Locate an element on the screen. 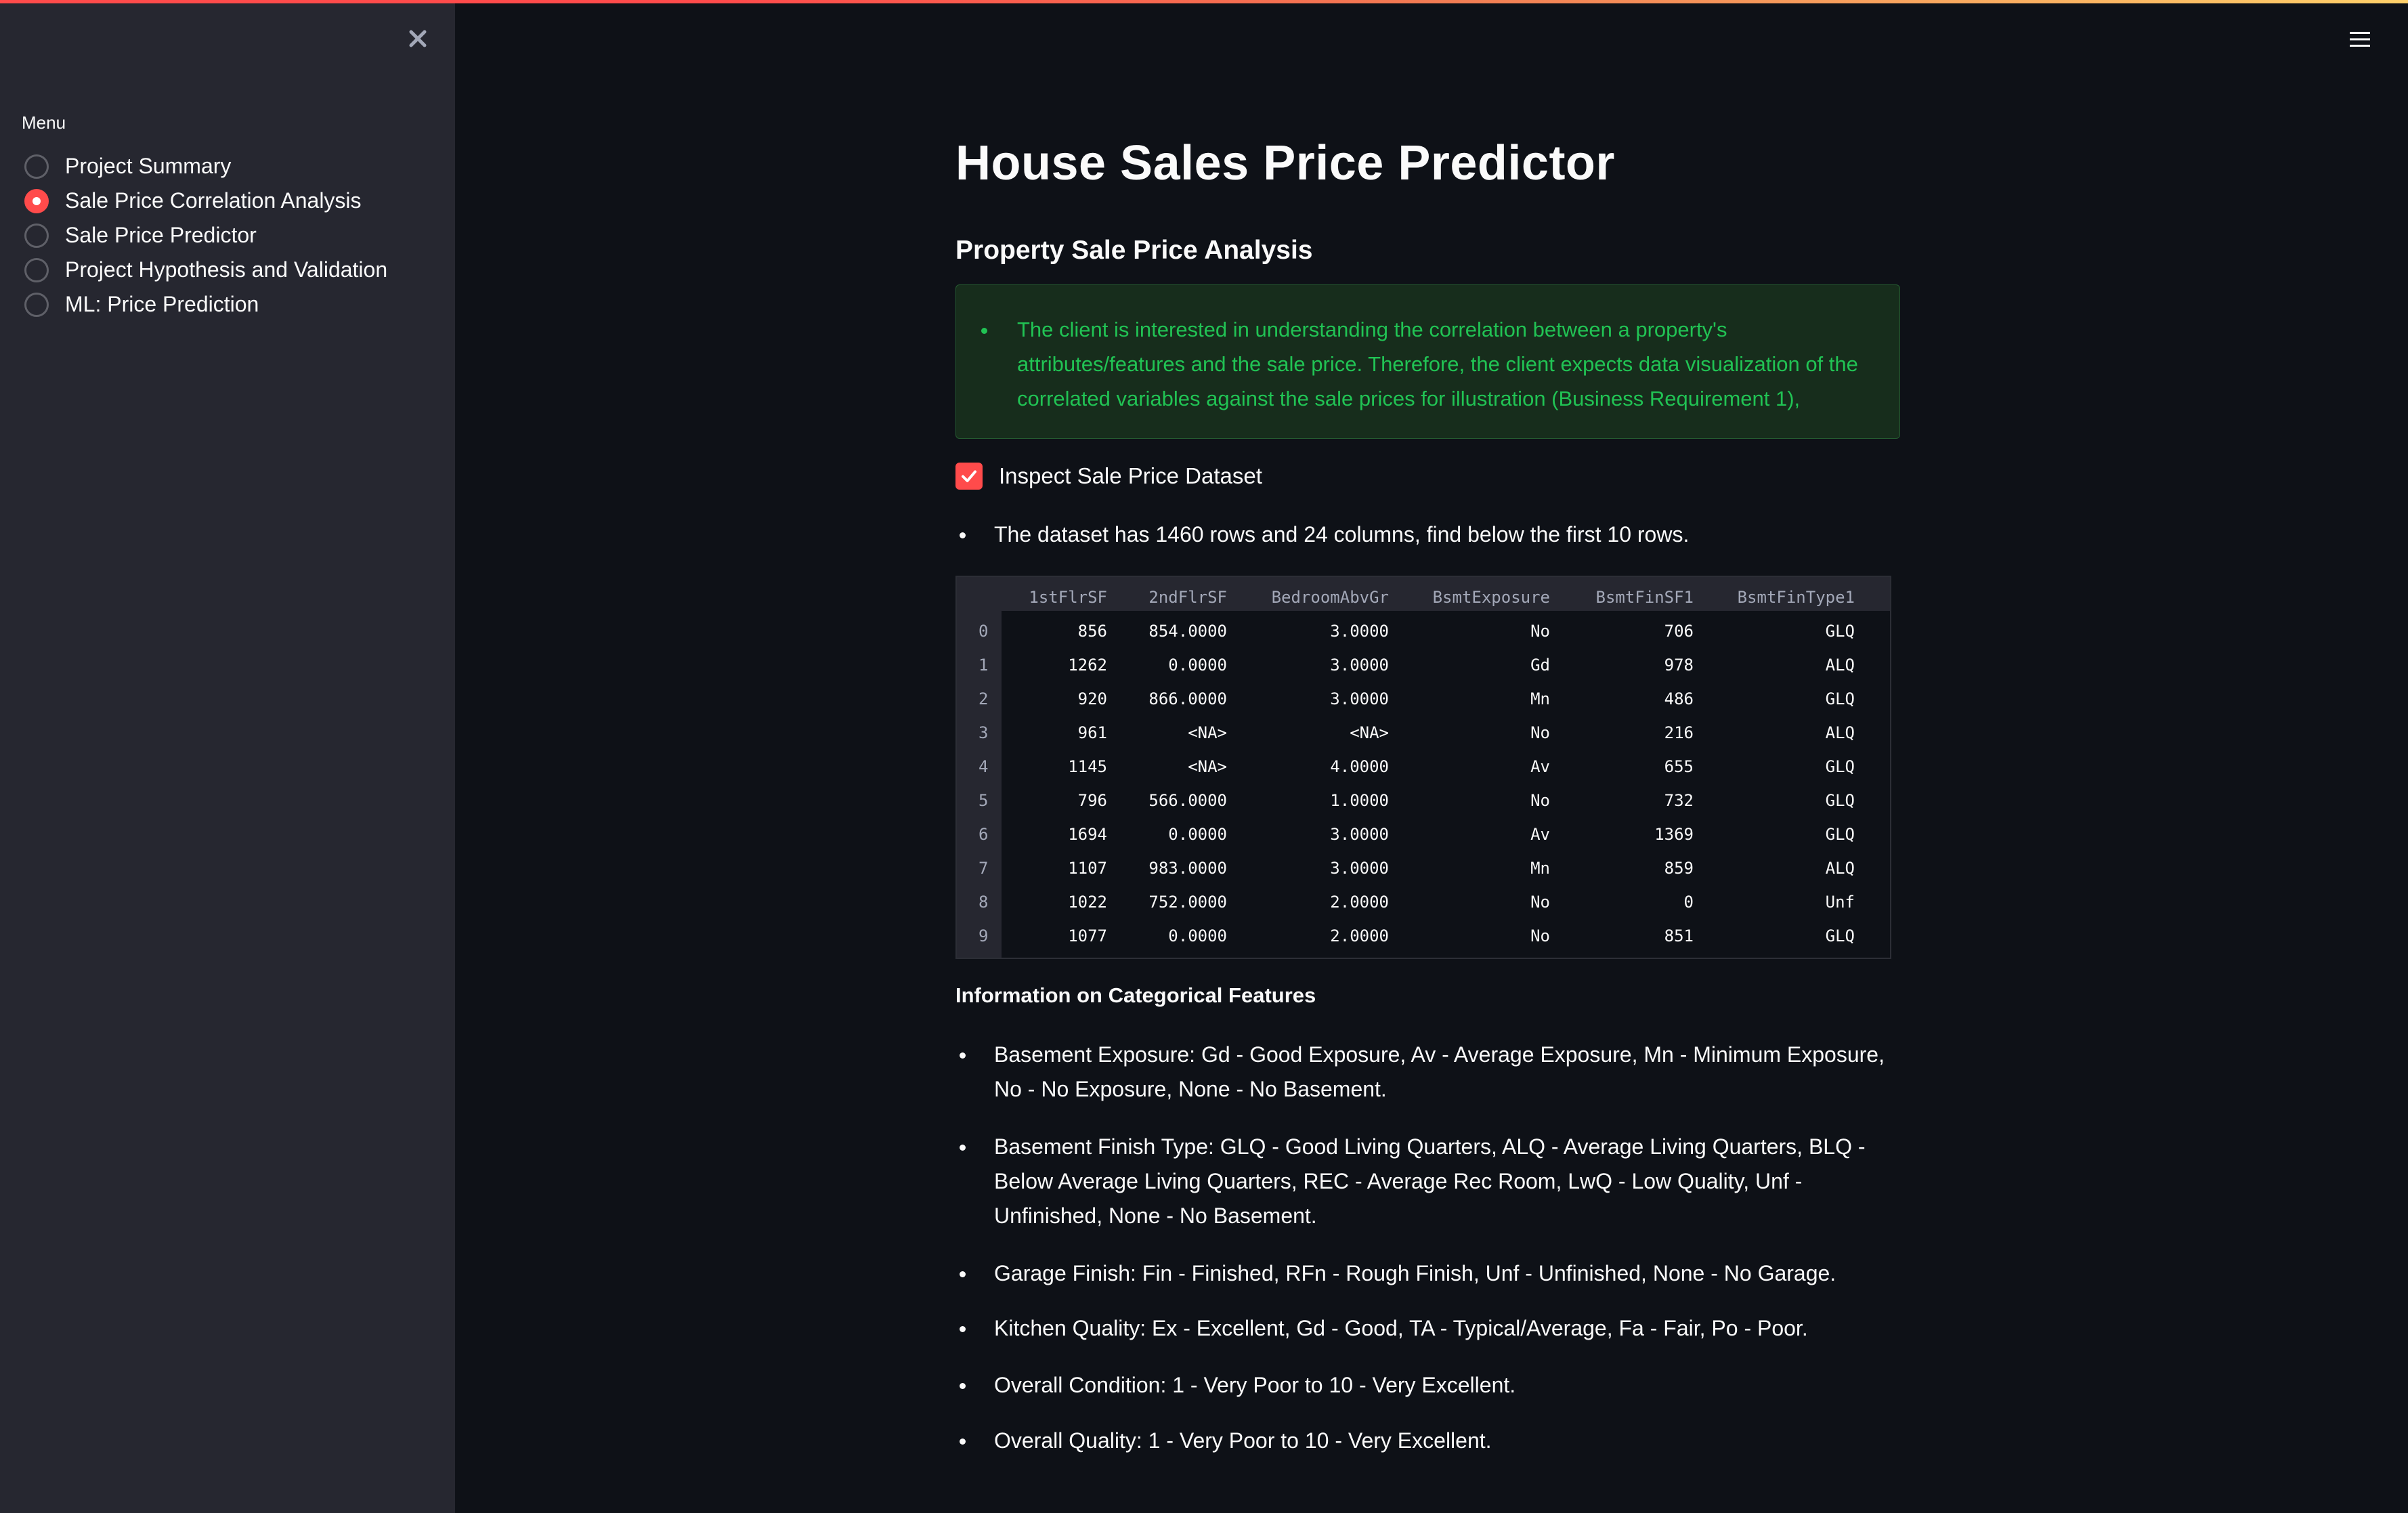 The height and width of the screenshot is (1513, 2408). table-cell: 1077 is located at coordinates (1087, 935).